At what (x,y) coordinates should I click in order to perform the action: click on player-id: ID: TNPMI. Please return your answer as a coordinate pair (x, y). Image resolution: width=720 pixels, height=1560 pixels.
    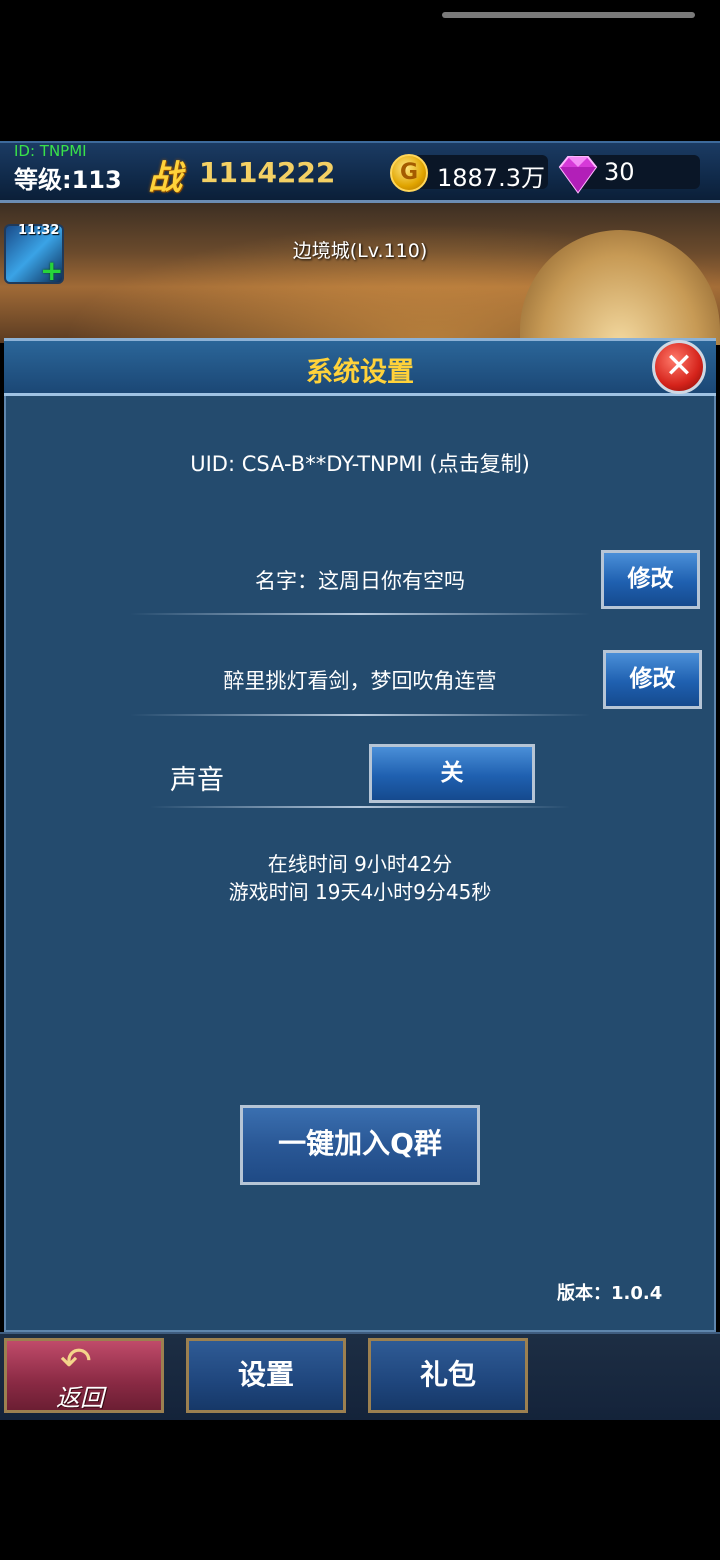
    Looking at the image, I should click on (50, 151).